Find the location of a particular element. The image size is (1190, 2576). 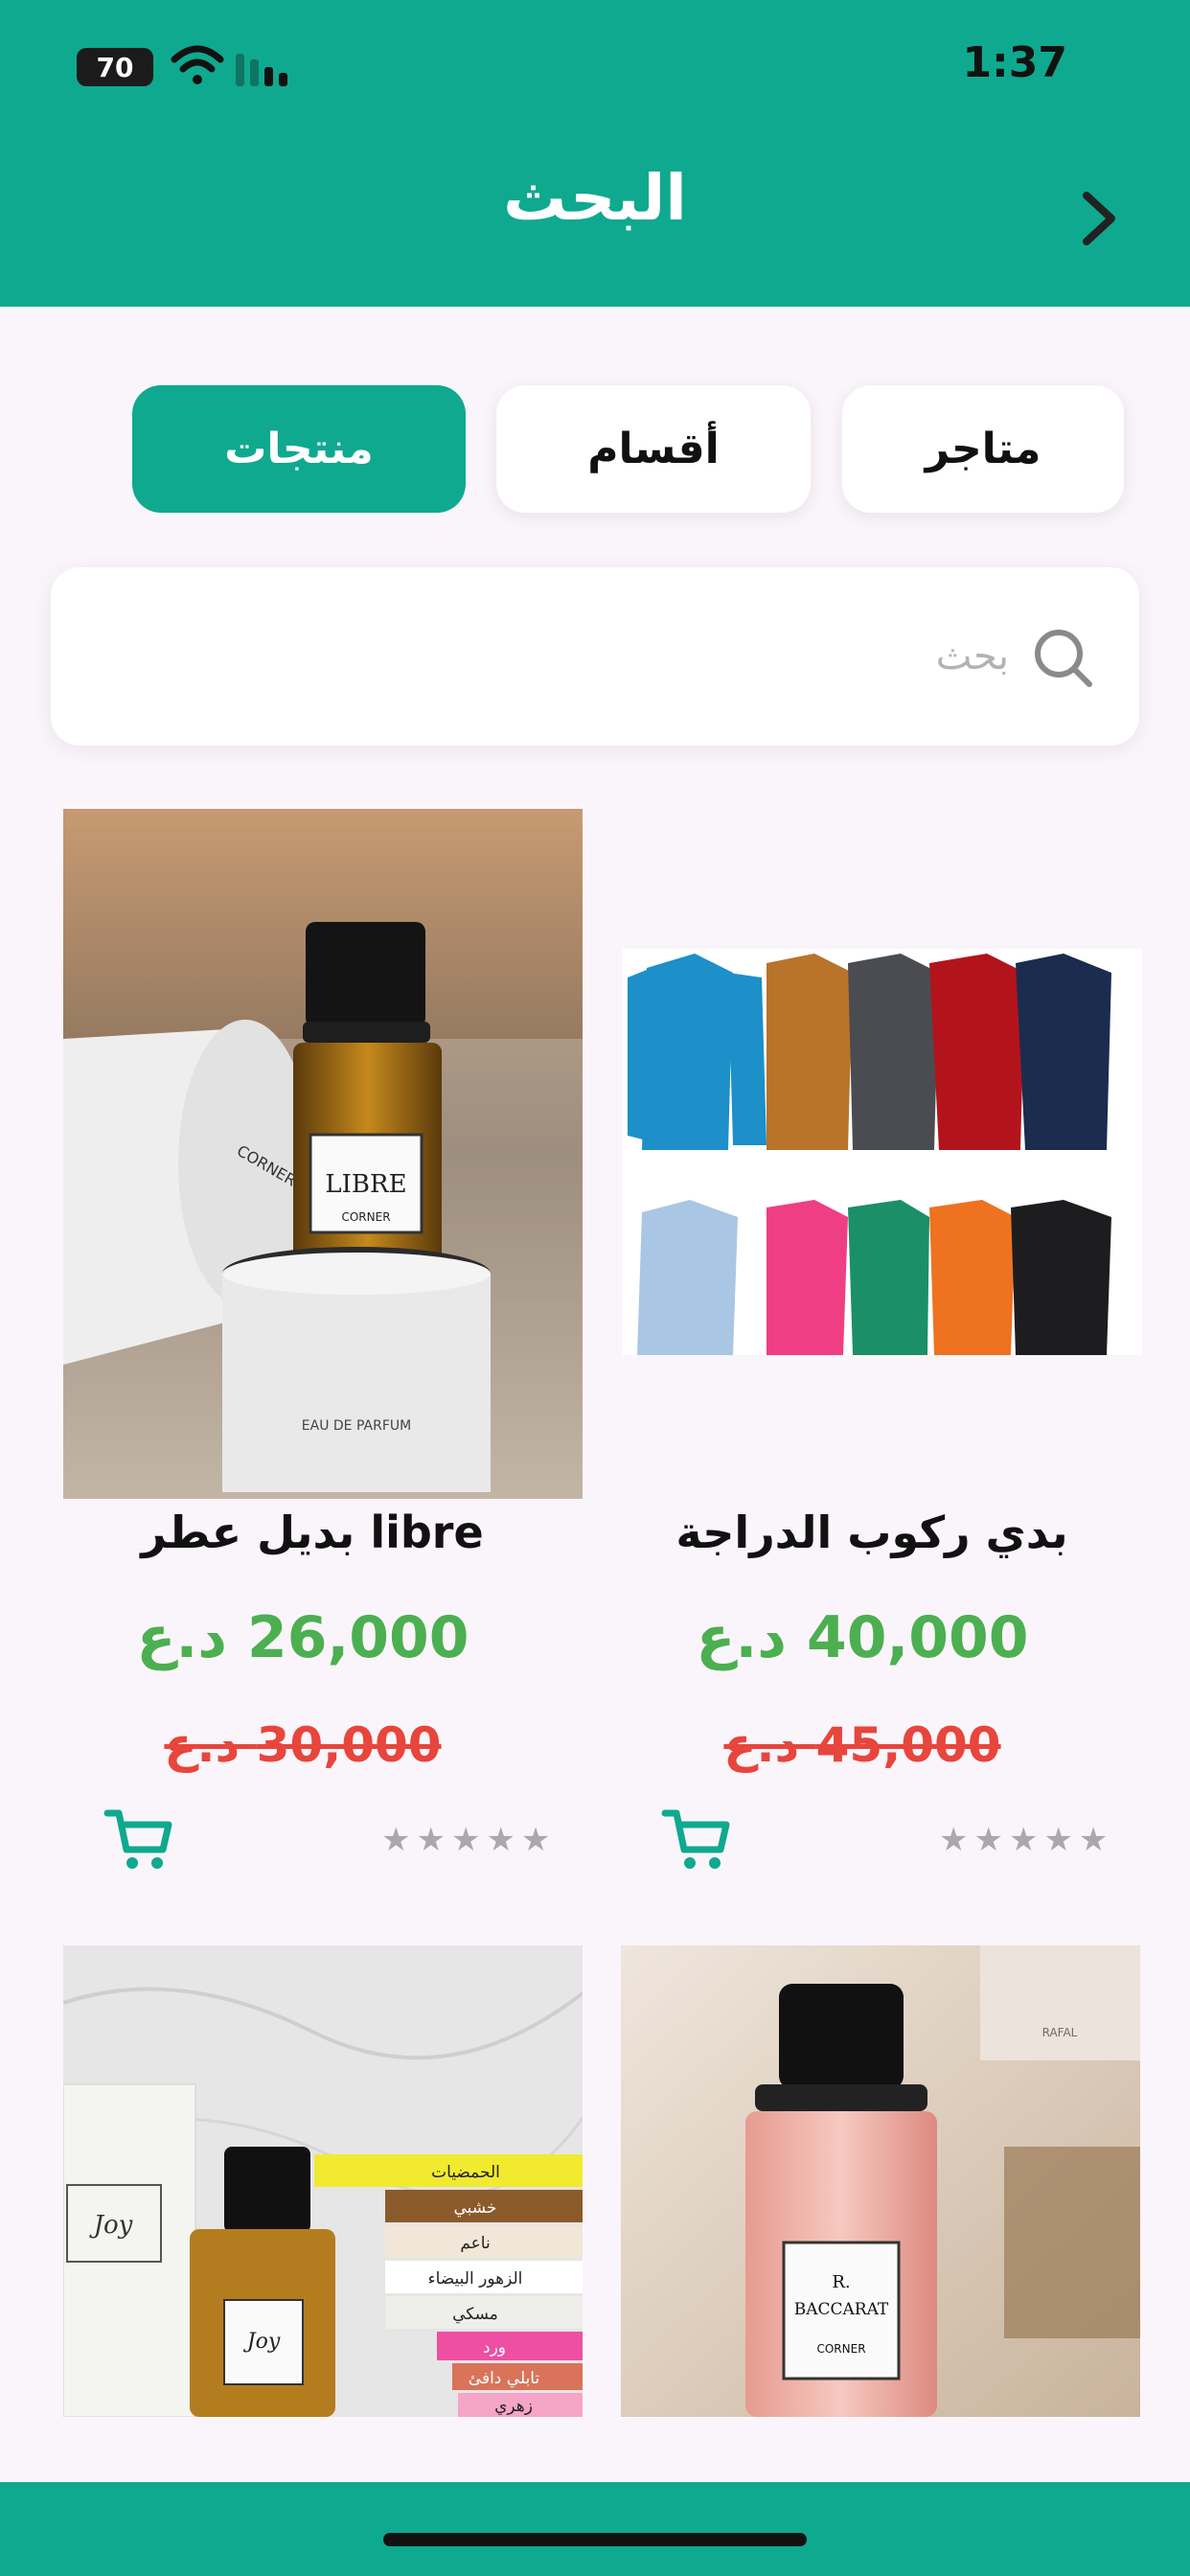

bottle-label-text: Joy is located at coordinates (262, 2342).